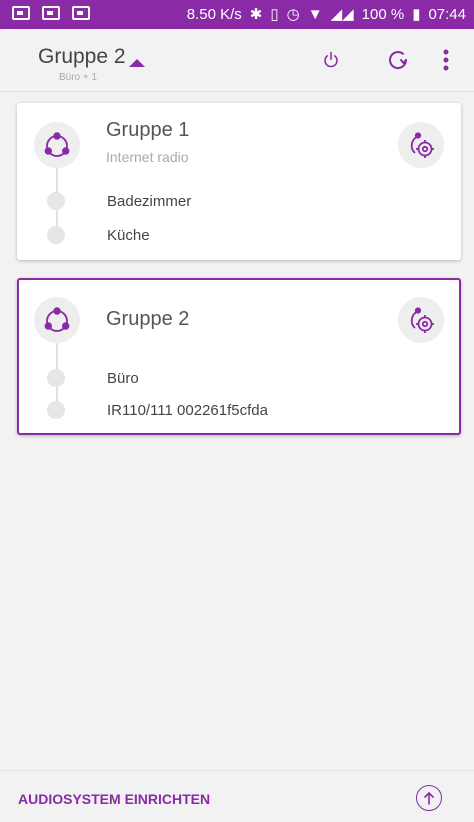 The width and height of the screenshot is (474, 822). I want to click on refresh-icon, so click(398, 60).